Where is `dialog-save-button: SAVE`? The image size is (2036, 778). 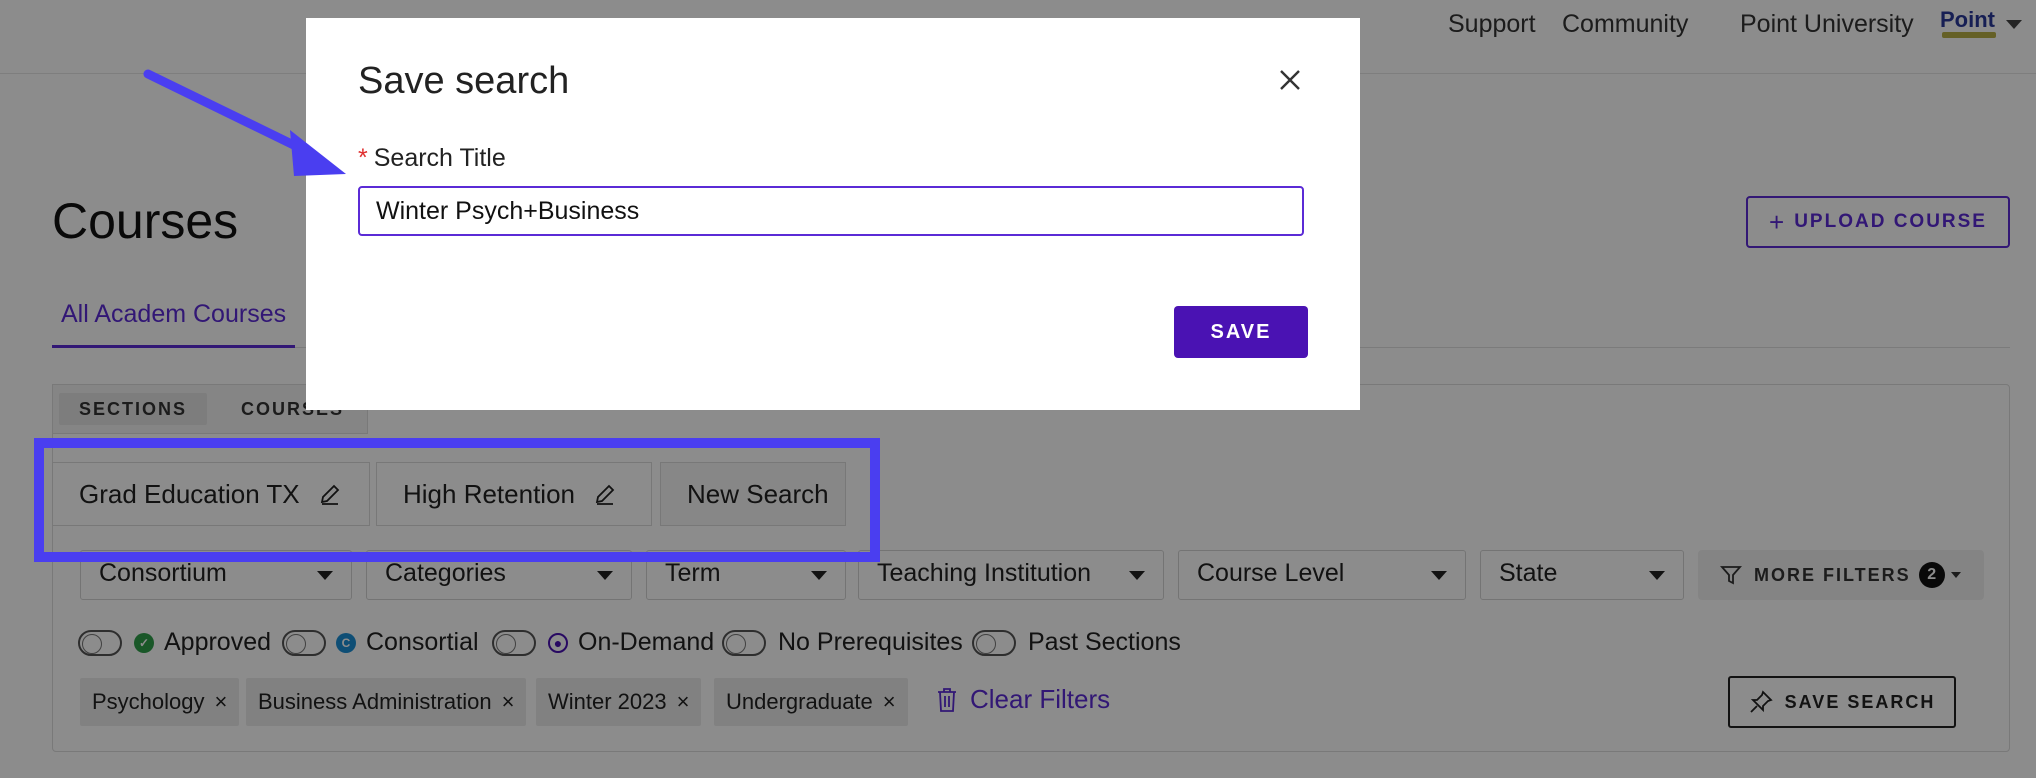 dialog-save-button: SAVE is located at coordinates (1241, 332).